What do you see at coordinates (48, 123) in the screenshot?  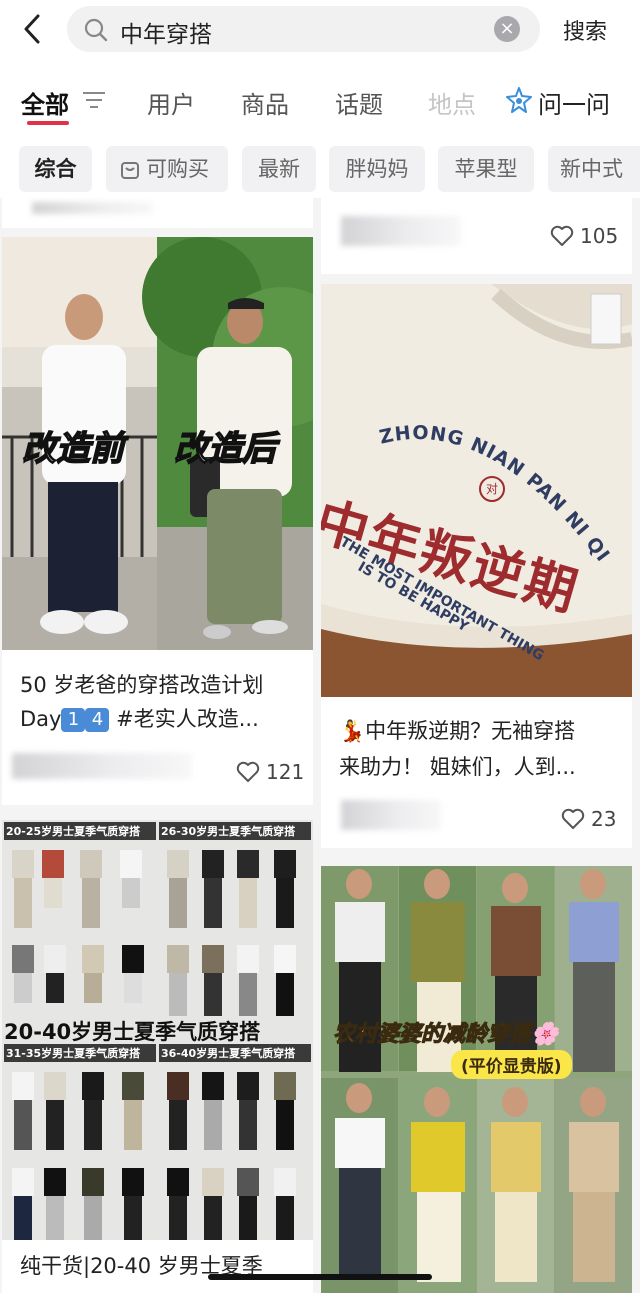 I see `active-tab-indicator` at bounding box center [48, 123].